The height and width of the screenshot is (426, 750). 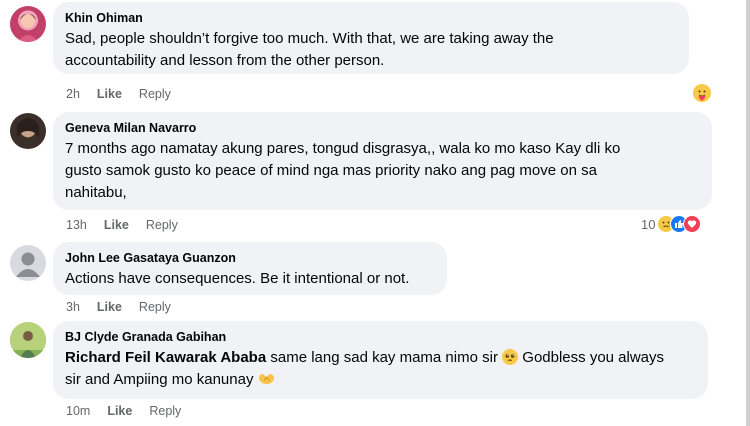 What do you see at coordinates (73, 94) in the screenshot?
I see `comment-time: 2h` at bounding box center [73, 94].